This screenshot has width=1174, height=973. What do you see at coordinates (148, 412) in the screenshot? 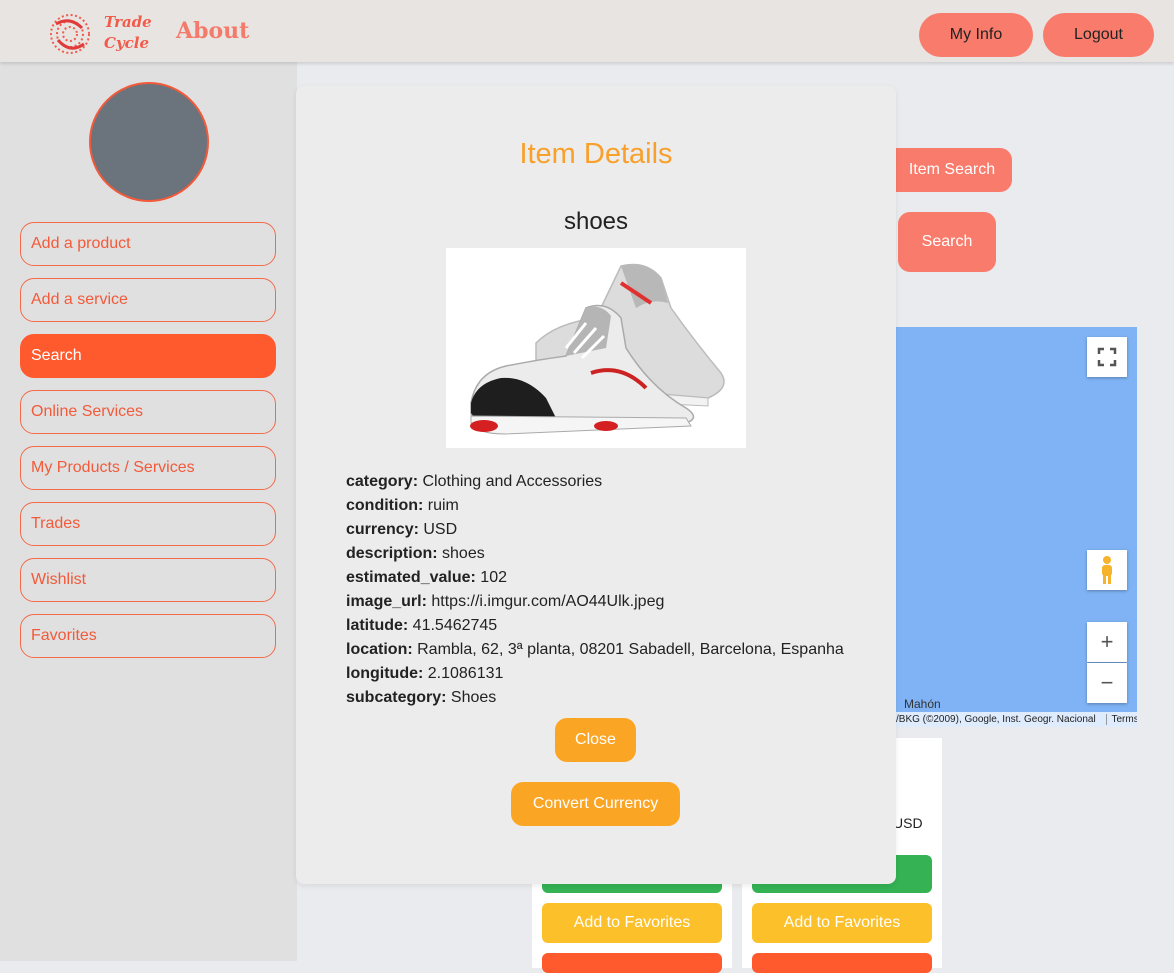
I see `sidebar-item-online-services: Online Services` at bounding box center [148, 412].